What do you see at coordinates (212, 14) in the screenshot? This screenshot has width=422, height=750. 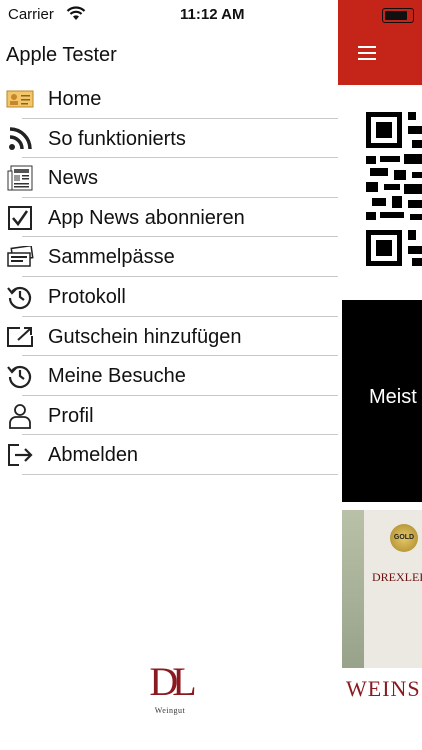 I see `clock: 11:12 AM` at bounding box center [212, 14].